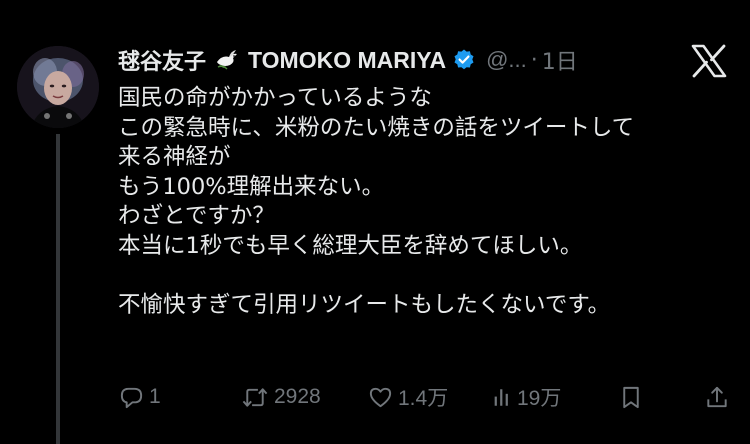  Describe the element at coordinates (464, 60) in the screenshot. I see `verified-badge-icon` at that location.